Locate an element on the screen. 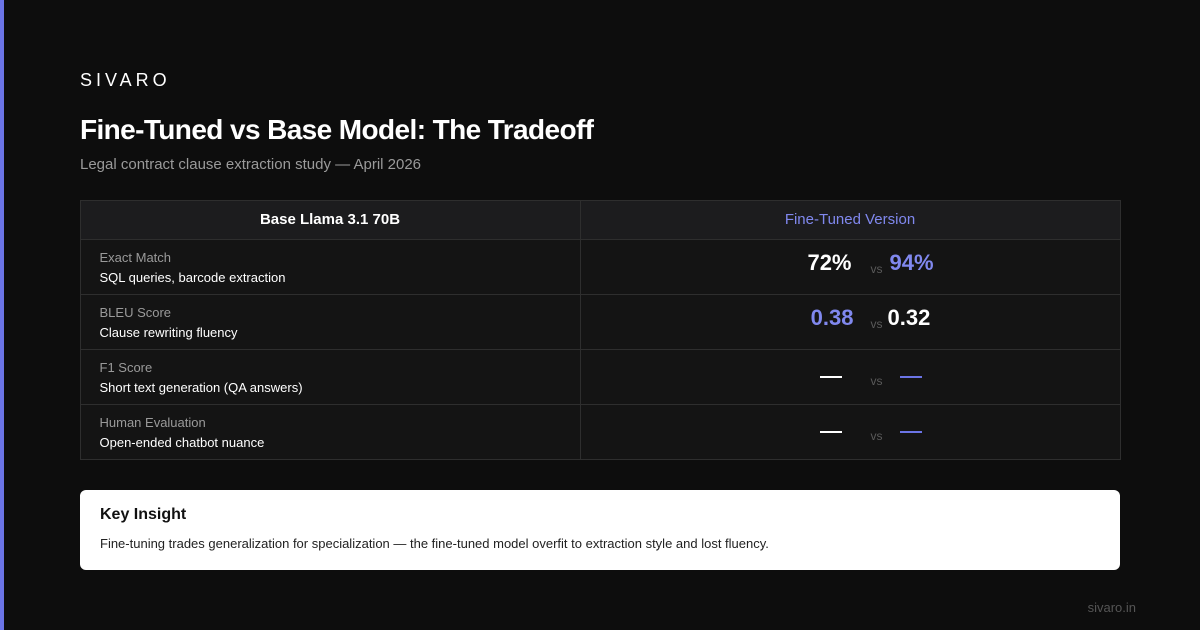 The height and width of the screenshot is (630, 1200). tuned-value: 94% is located at coordinates (911, 262).